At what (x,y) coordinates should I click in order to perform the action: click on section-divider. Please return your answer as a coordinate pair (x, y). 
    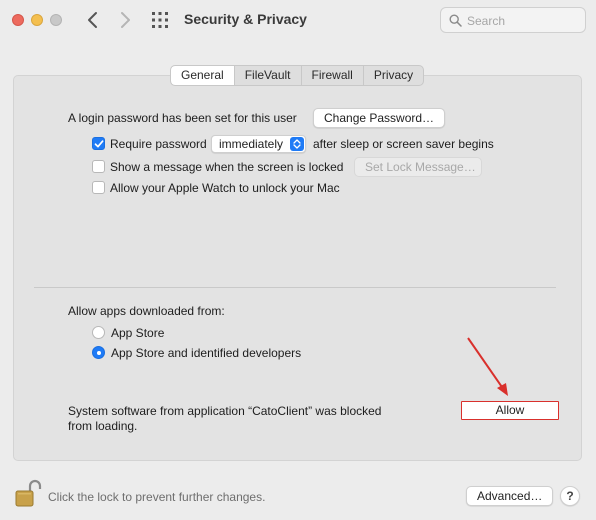
    Looking at the image, I should click on (295, 287).